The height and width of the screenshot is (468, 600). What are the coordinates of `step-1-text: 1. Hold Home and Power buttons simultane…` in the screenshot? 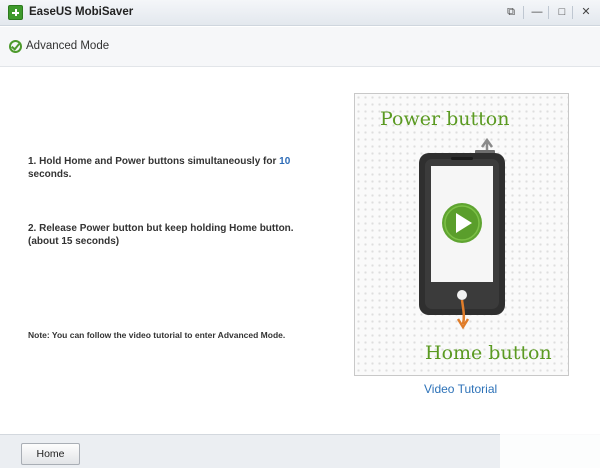 It's located at (154, 161).